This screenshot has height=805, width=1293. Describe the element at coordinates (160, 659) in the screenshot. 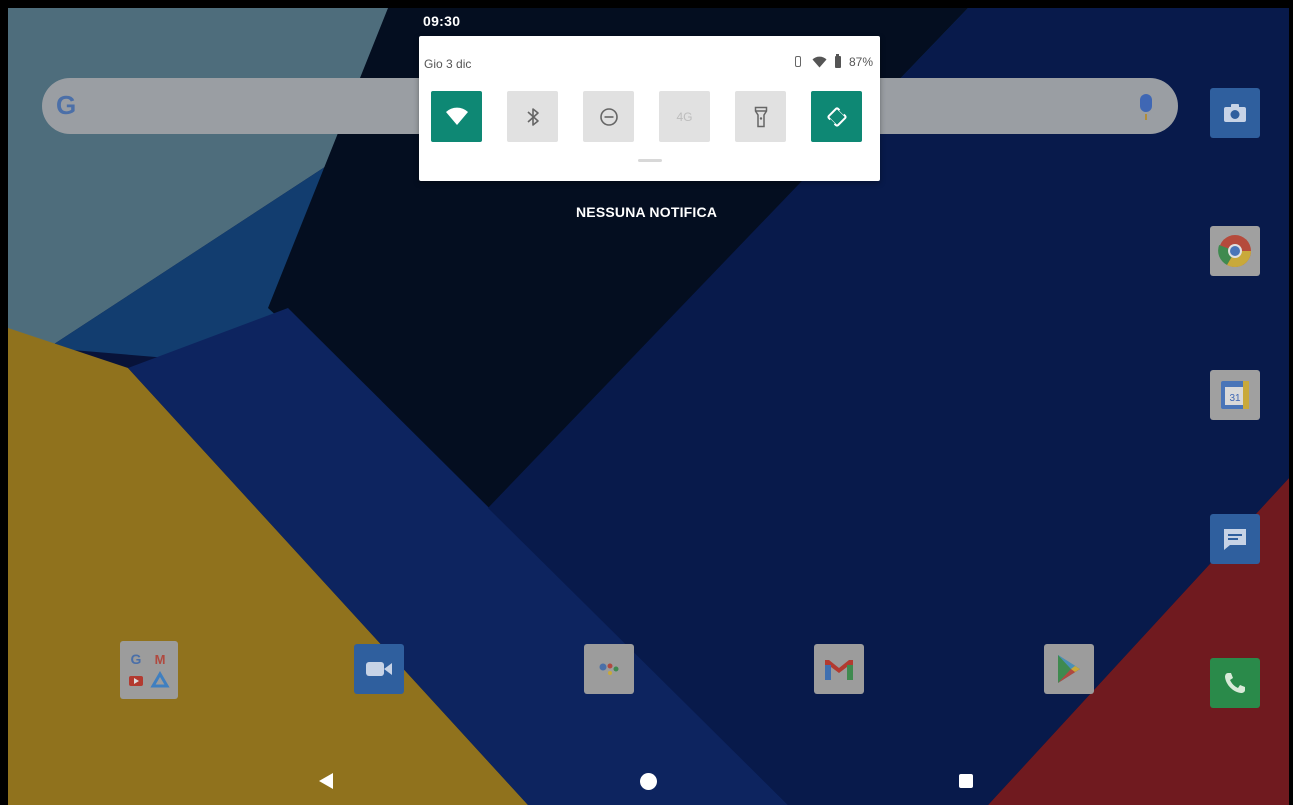

I see `folder-gmail-letter: M` at that location.